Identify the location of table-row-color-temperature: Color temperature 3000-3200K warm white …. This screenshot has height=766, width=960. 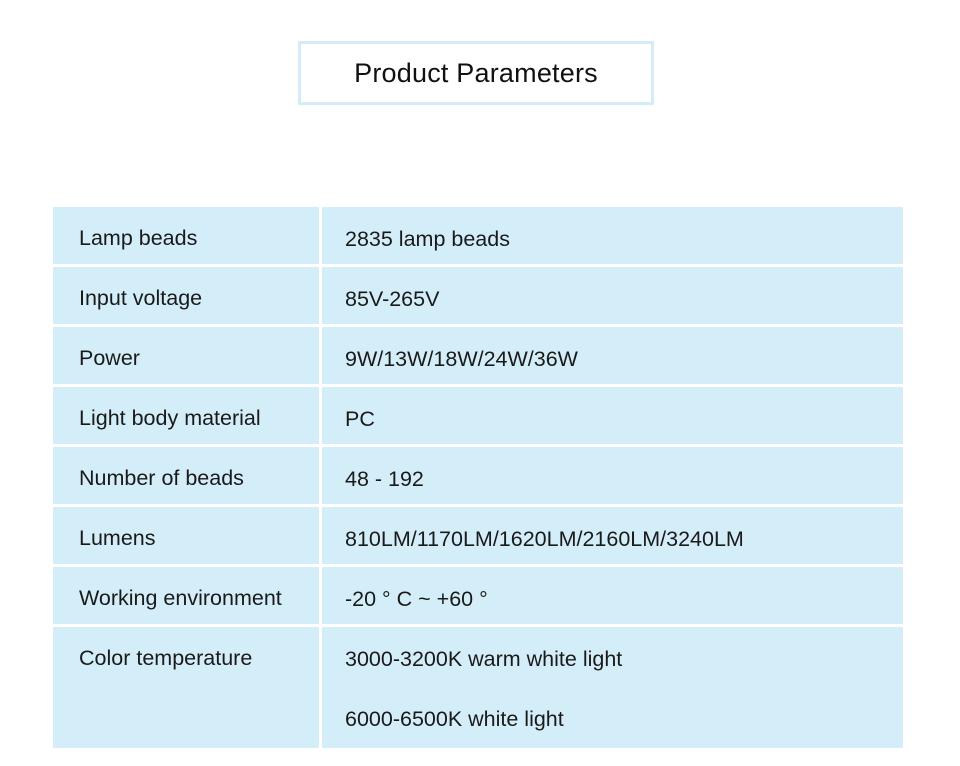
(478, 687).